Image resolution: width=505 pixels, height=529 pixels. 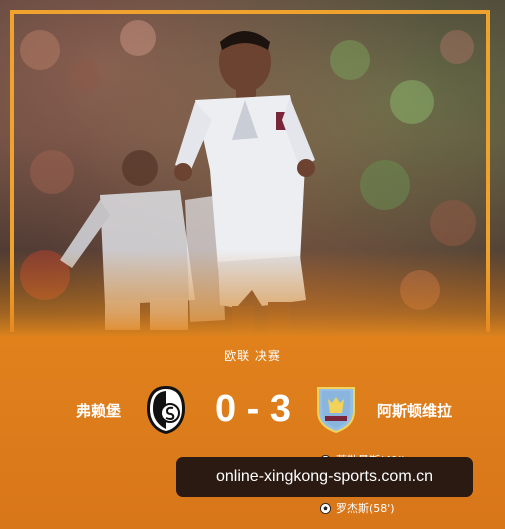 I want to click on freiburg-crest-icon, so click(x=166, y=410).